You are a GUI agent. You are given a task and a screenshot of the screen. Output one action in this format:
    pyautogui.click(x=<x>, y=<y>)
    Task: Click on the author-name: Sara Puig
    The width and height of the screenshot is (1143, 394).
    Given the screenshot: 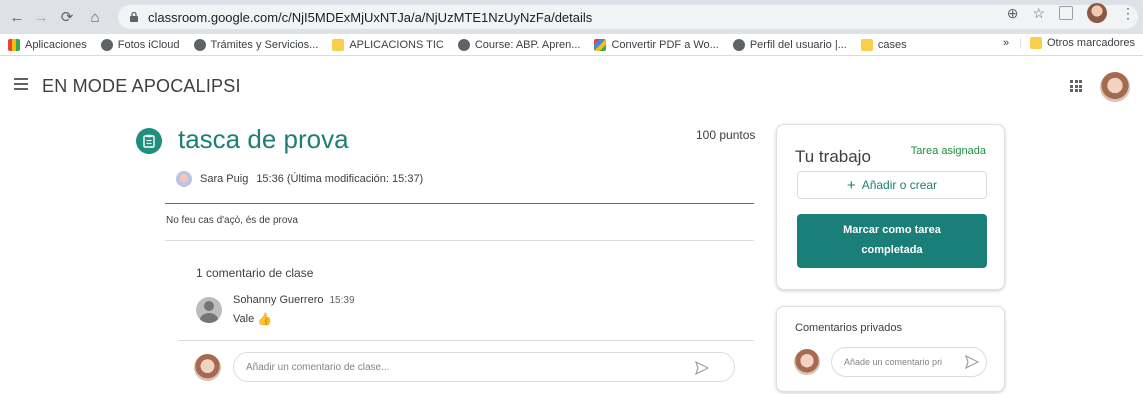 What is the action you would take?
    pyautogui.click(x=224, y=179)
    